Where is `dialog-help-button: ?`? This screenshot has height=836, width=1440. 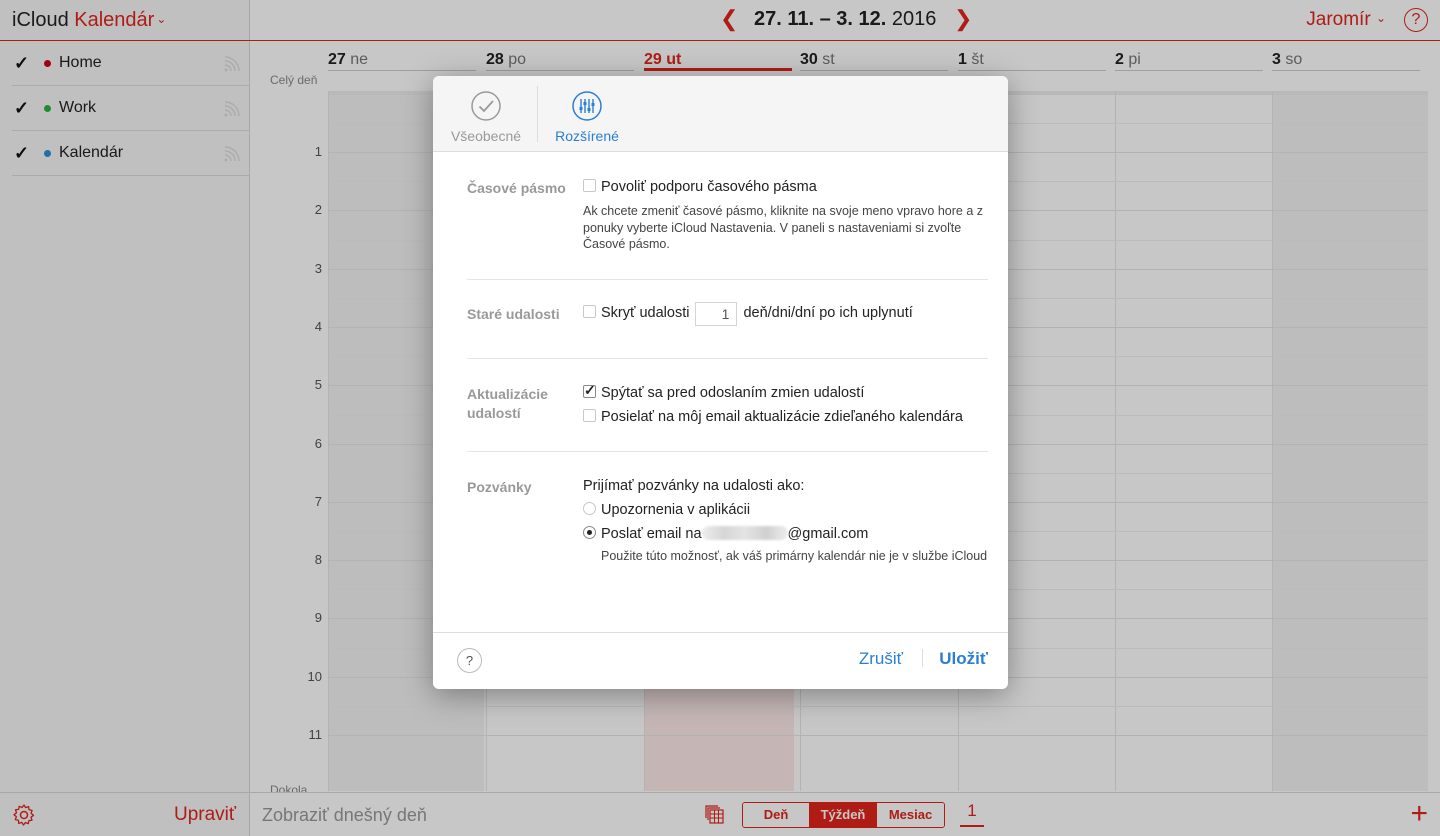 dialog-help-button: ? is located at coordinates (469, 660).